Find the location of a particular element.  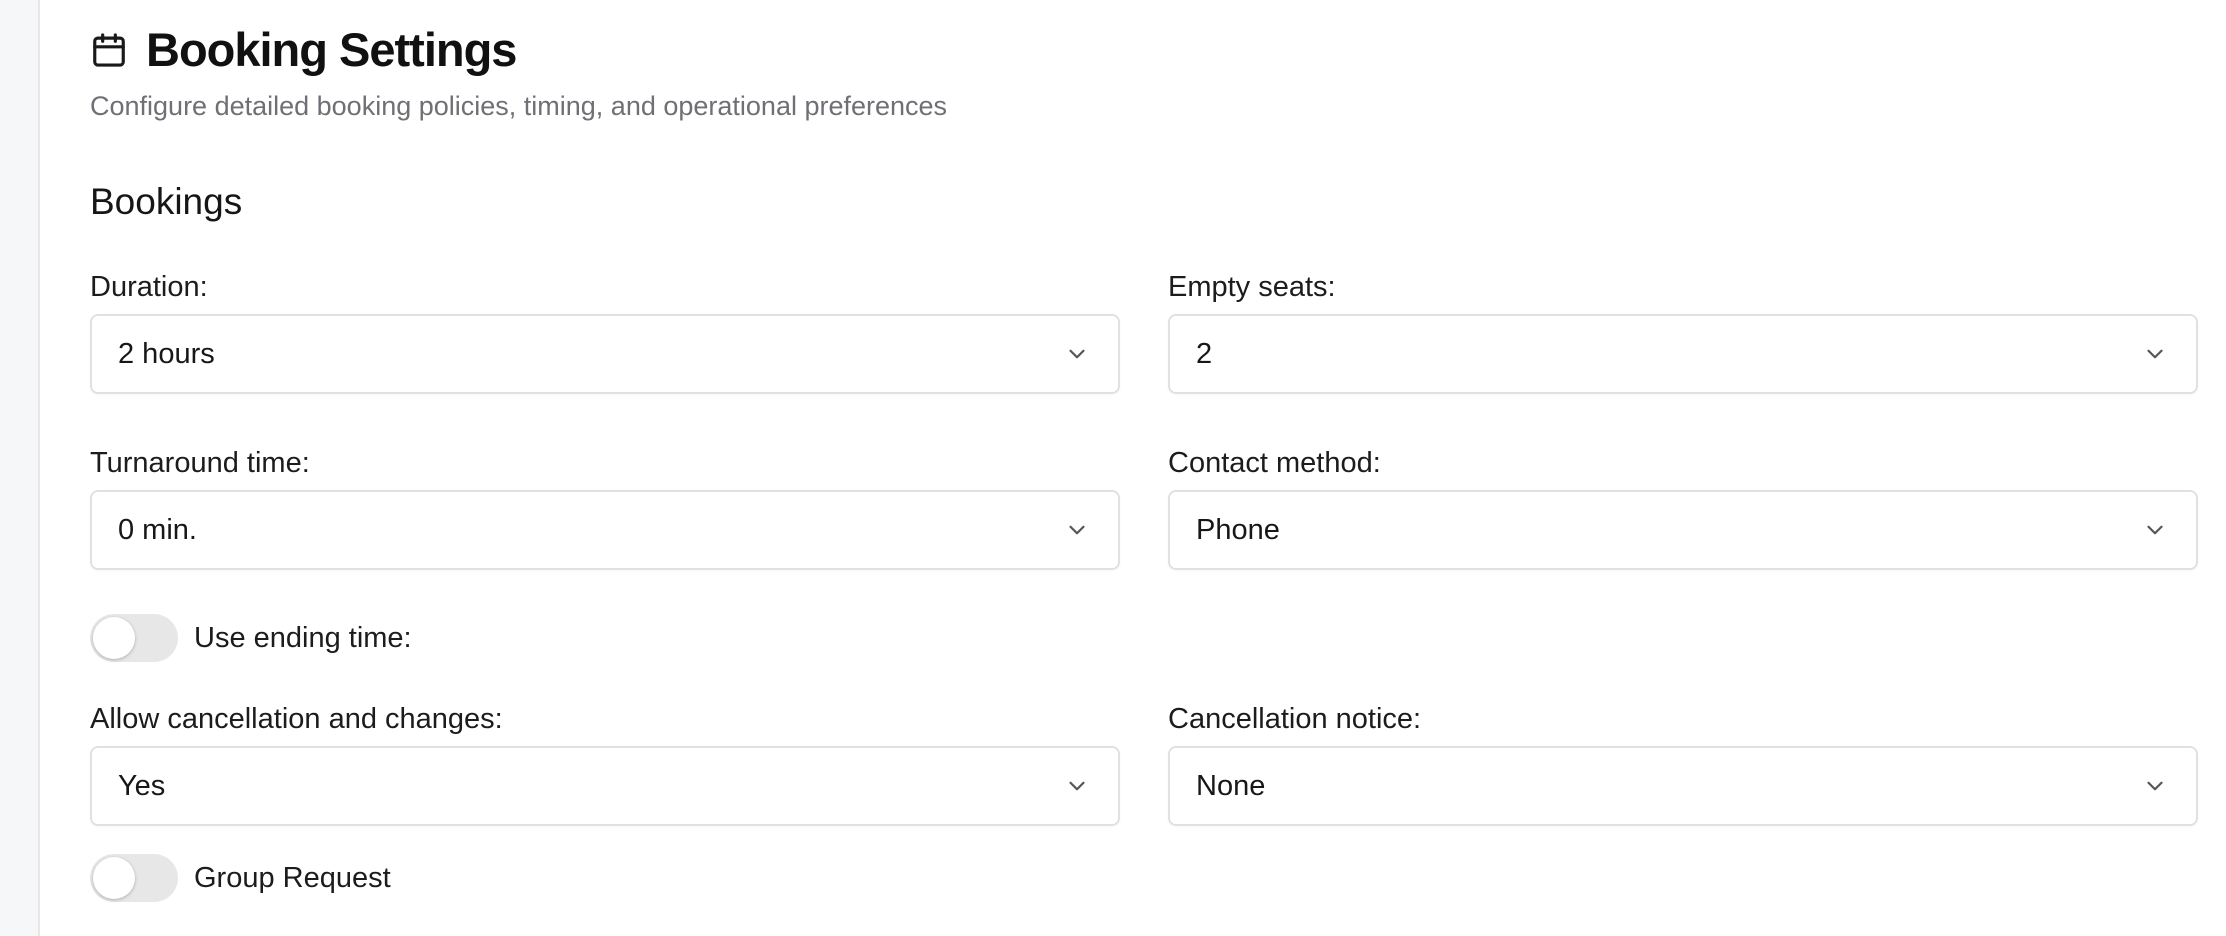

group-request-label: Group Request is located at coordinates (292, 877).